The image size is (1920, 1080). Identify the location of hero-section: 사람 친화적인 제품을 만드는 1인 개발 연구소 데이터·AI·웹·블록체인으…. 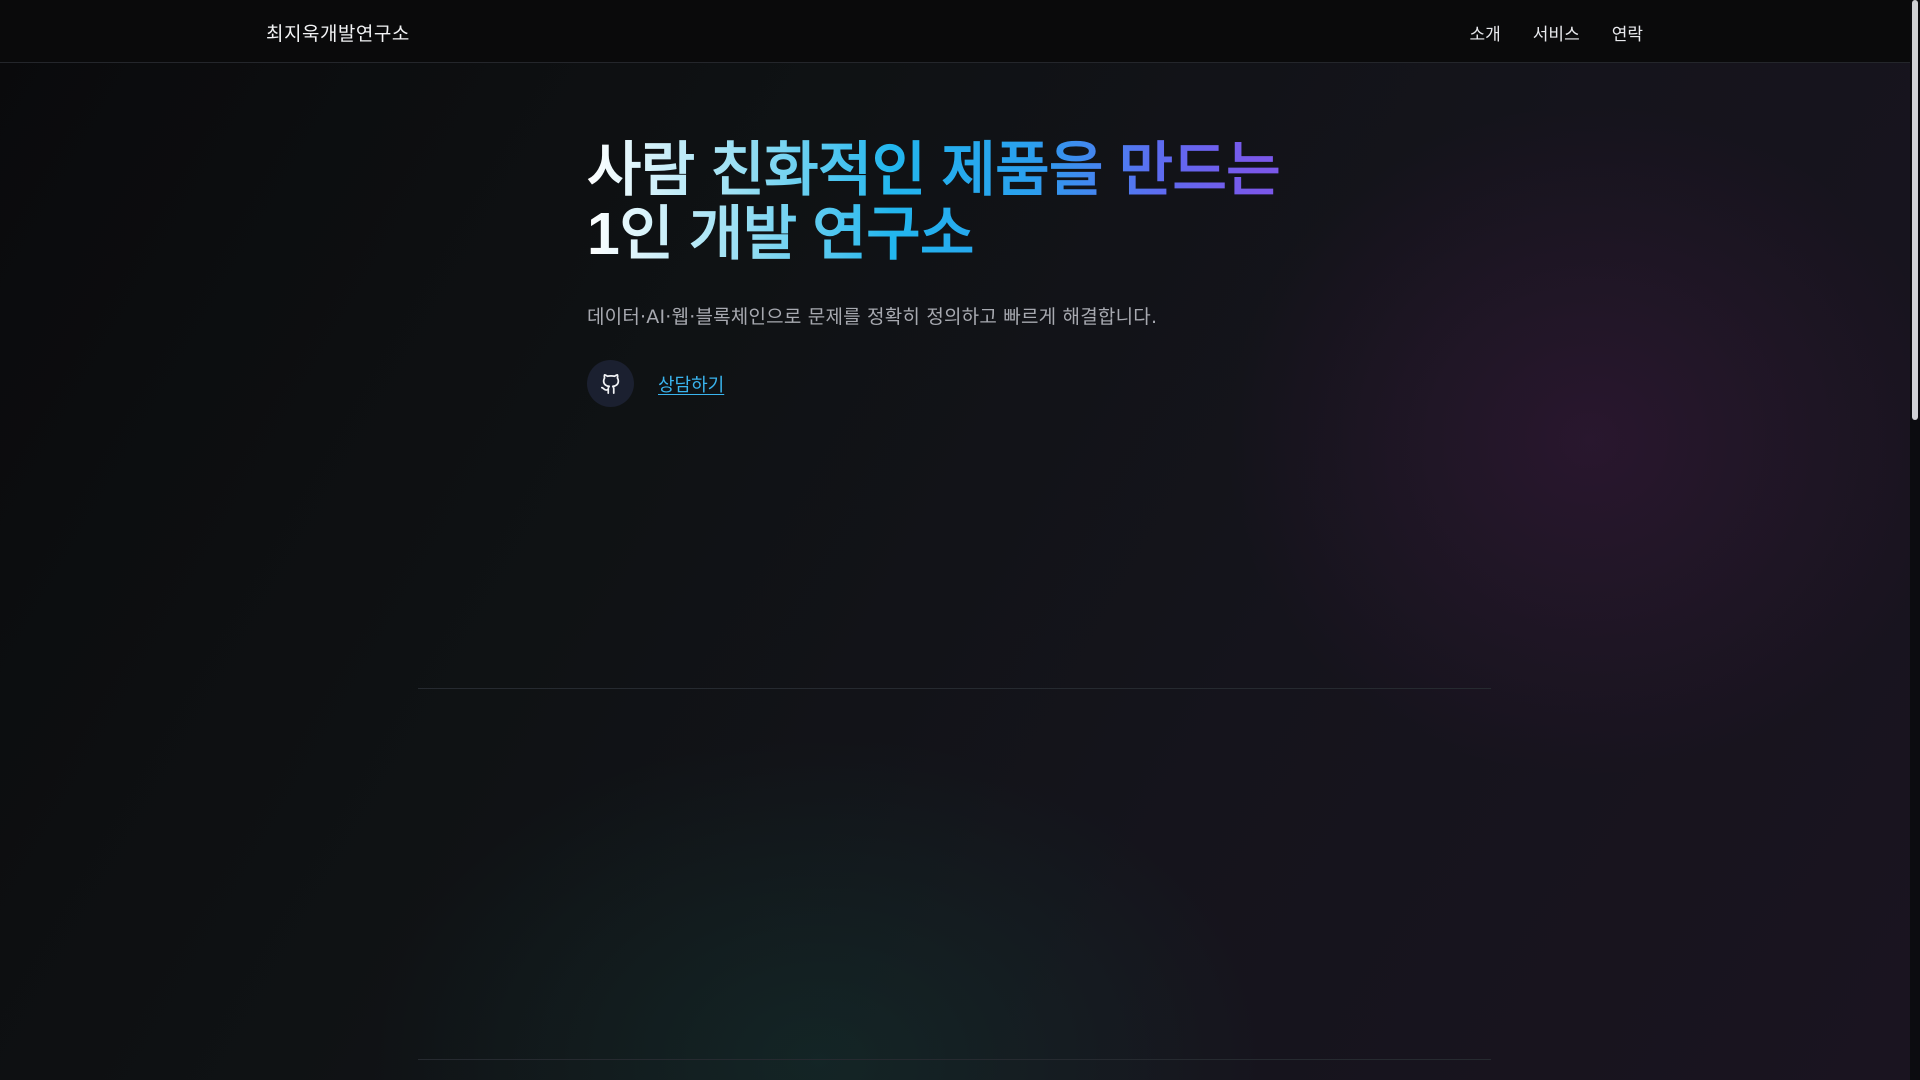
(967, 272).